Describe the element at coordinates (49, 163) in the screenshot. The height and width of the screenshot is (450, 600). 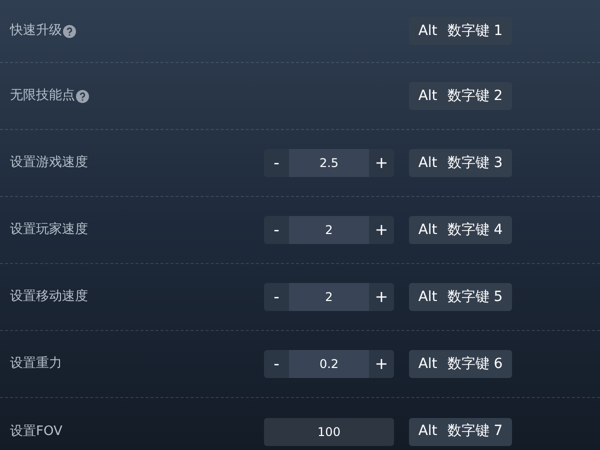
I see `setting-label: 设置游戏速度` at that location.